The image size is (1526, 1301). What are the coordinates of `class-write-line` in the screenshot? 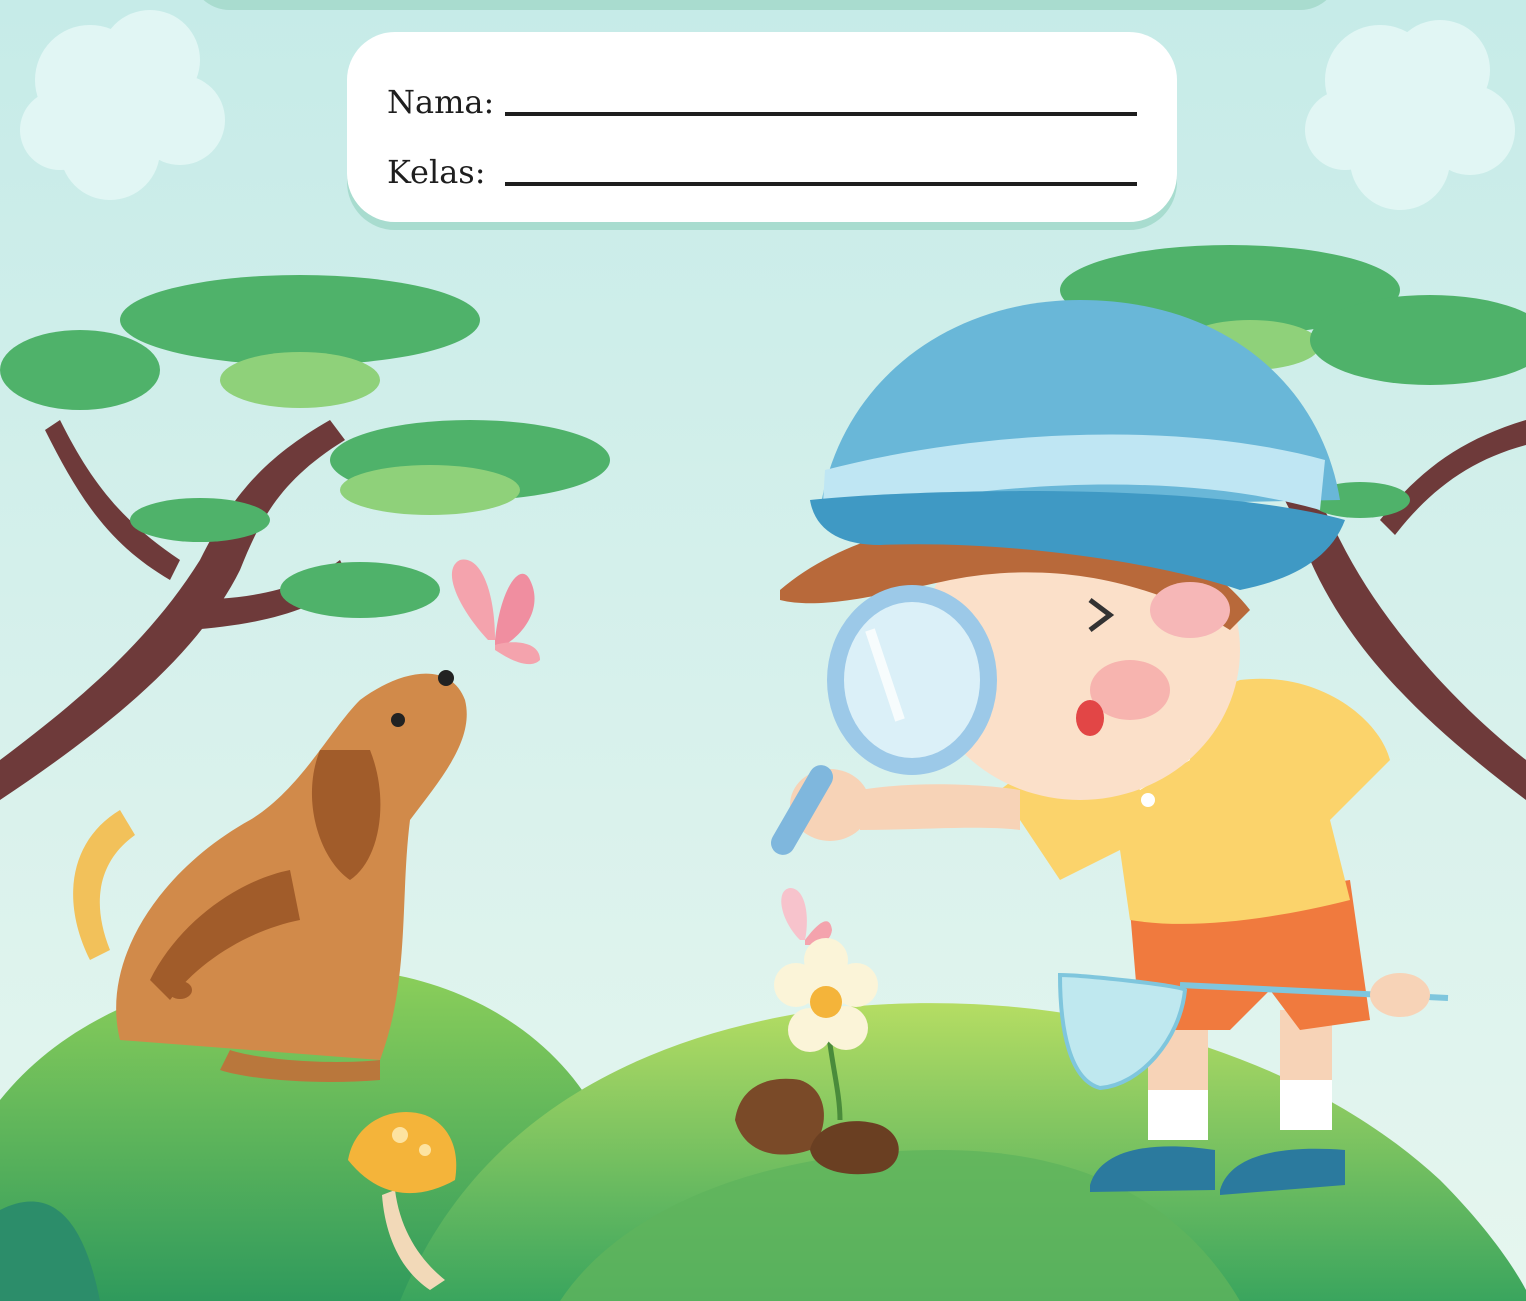 It's located at (821, 184).